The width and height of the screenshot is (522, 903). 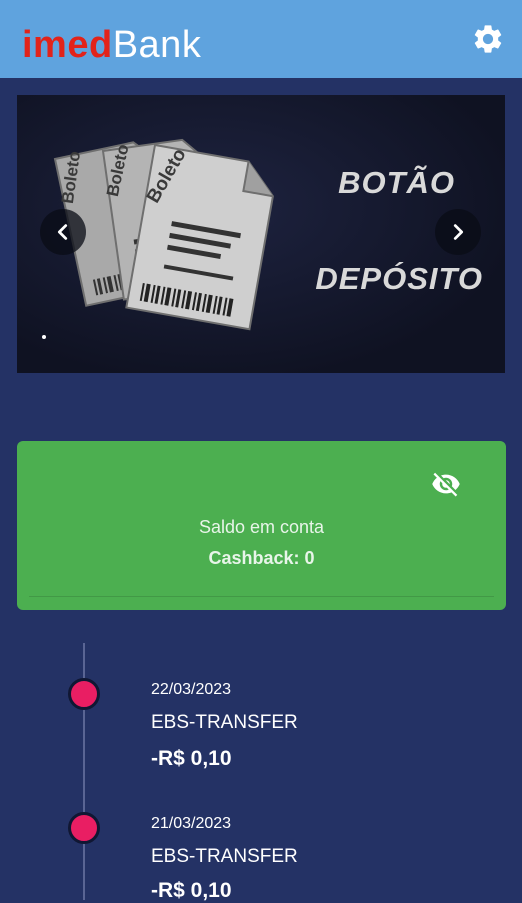 What do you see at coordinates (446, 484) in the screenshot?
I see `eye-off-icon` at bounding box center [446, 484].